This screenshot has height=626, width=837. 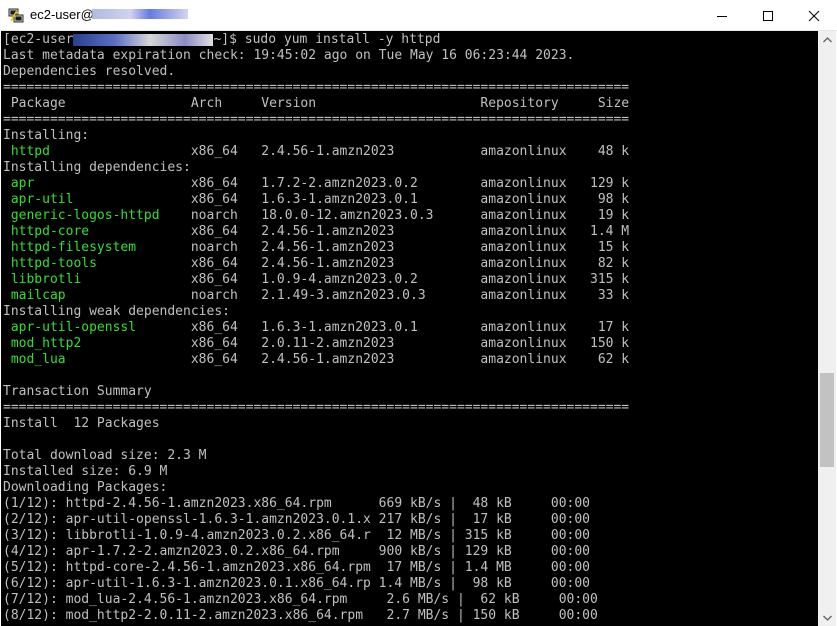 What do you see at coordinates (81, 423) in the screenshot?
I see `install-count: Install 12 Packages` at bounding box center [81, 423].